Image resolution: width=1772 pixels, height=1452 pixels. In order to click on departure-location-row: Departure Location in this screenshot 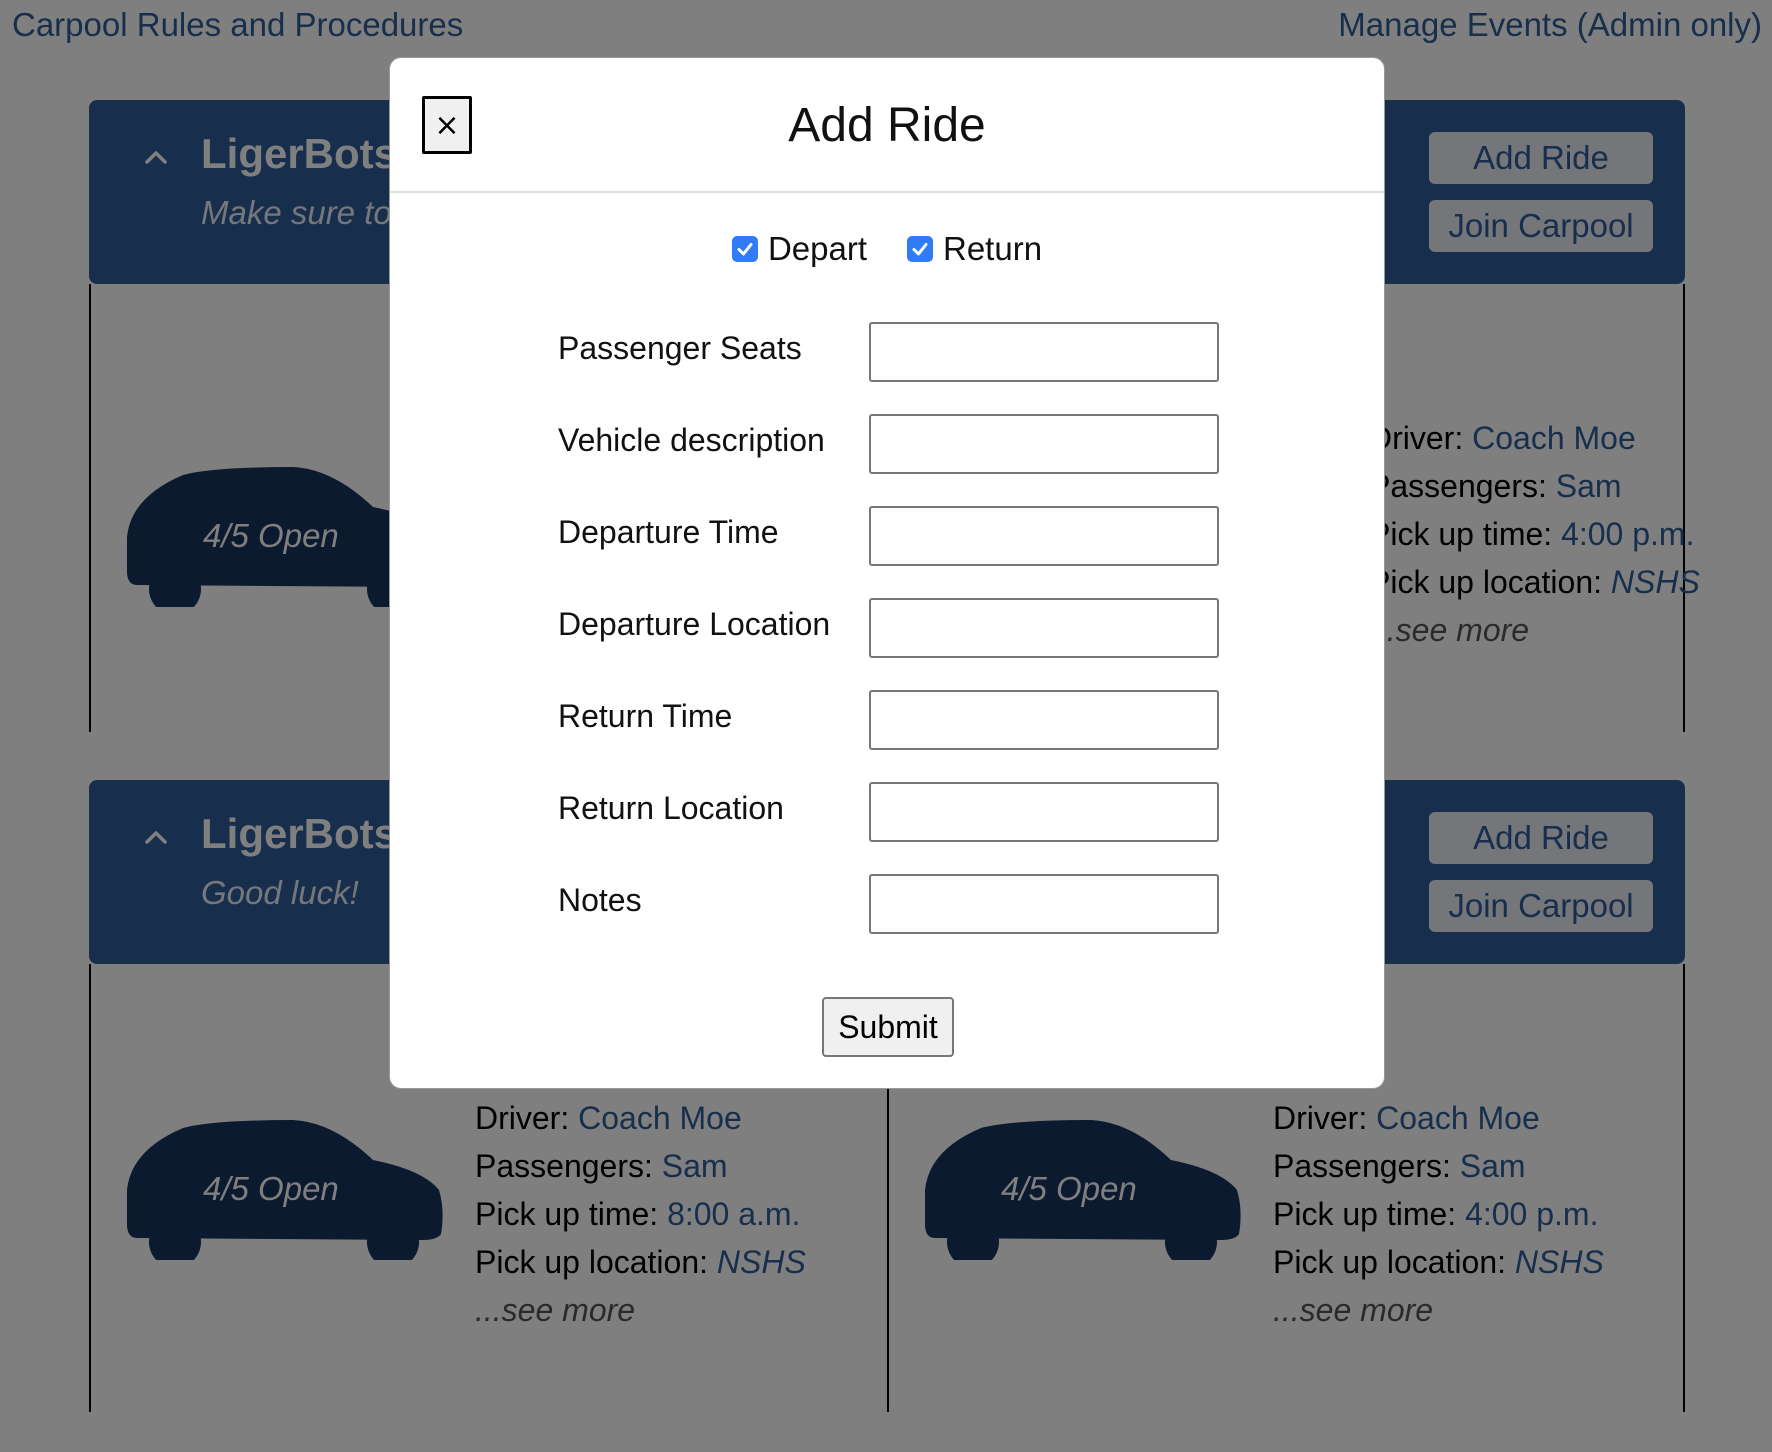, I will do `click(888, 628)`.